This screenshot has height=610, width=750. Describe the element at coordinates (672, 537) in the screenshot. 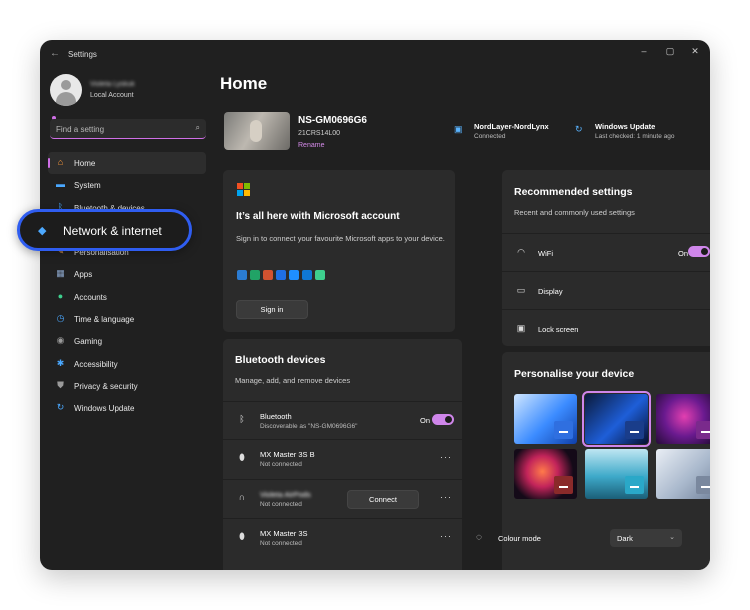

I see `chevron-down-icon: ⌄` at that location.